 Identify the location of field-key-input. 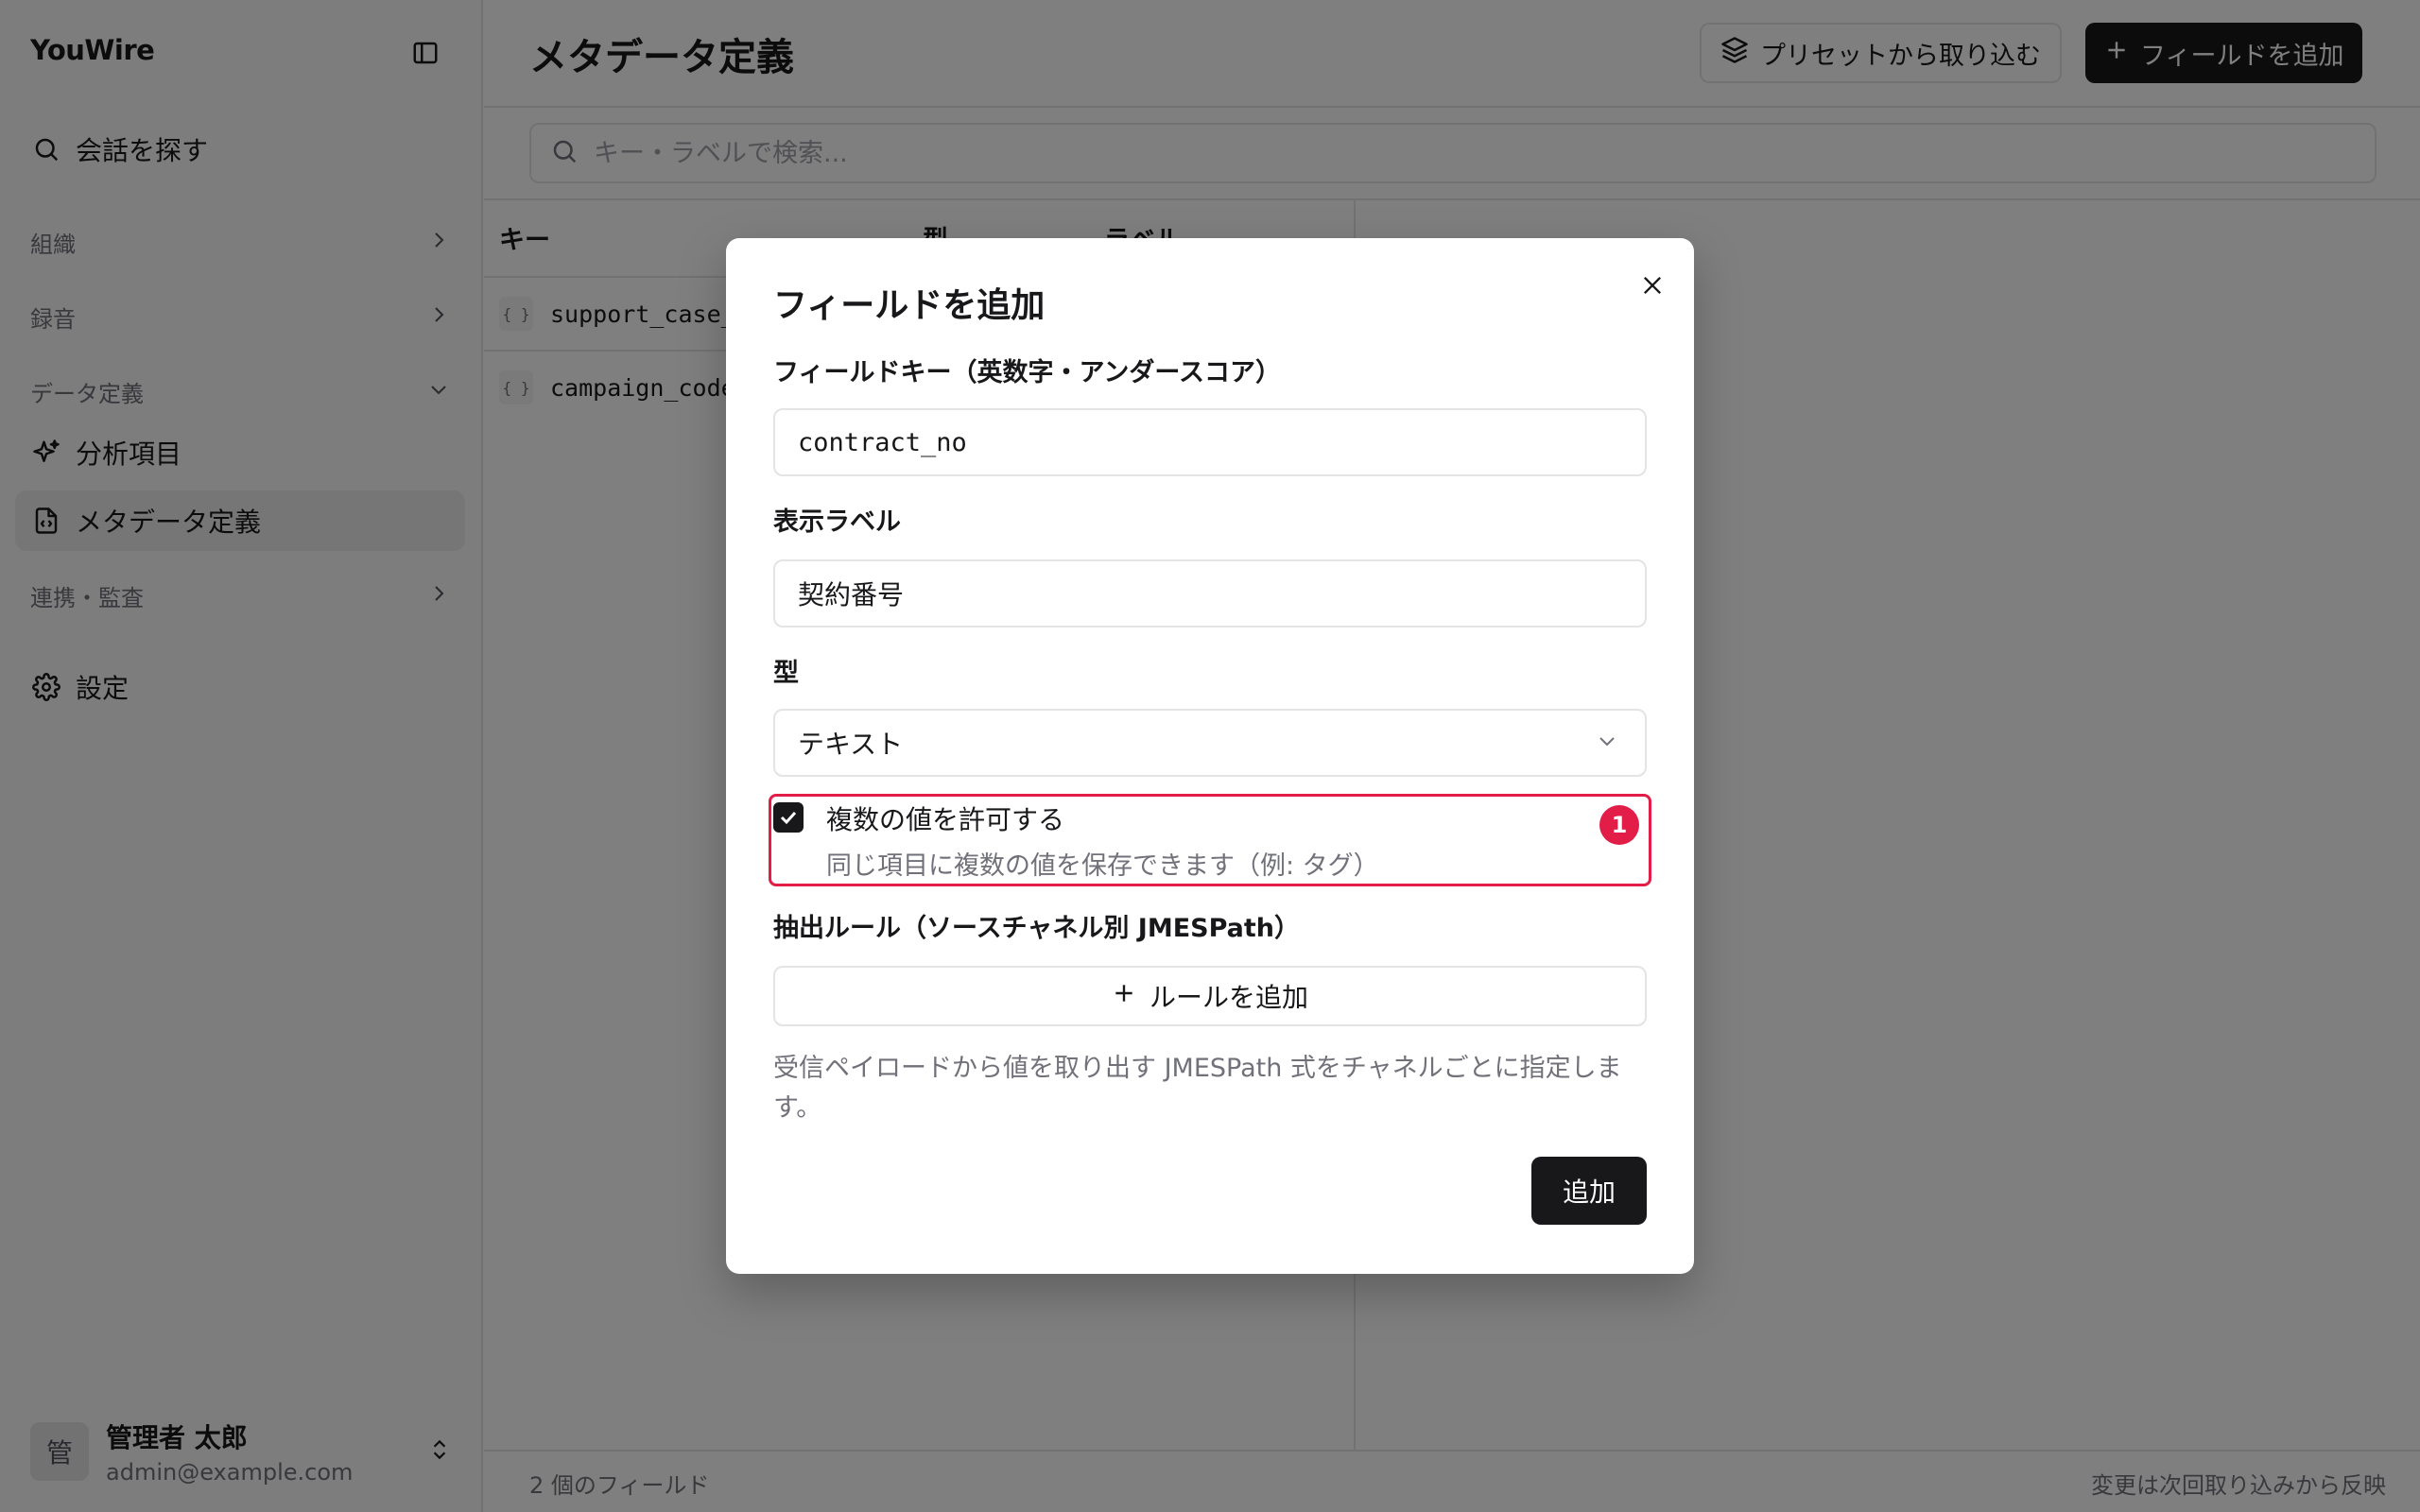
(1214, 442).